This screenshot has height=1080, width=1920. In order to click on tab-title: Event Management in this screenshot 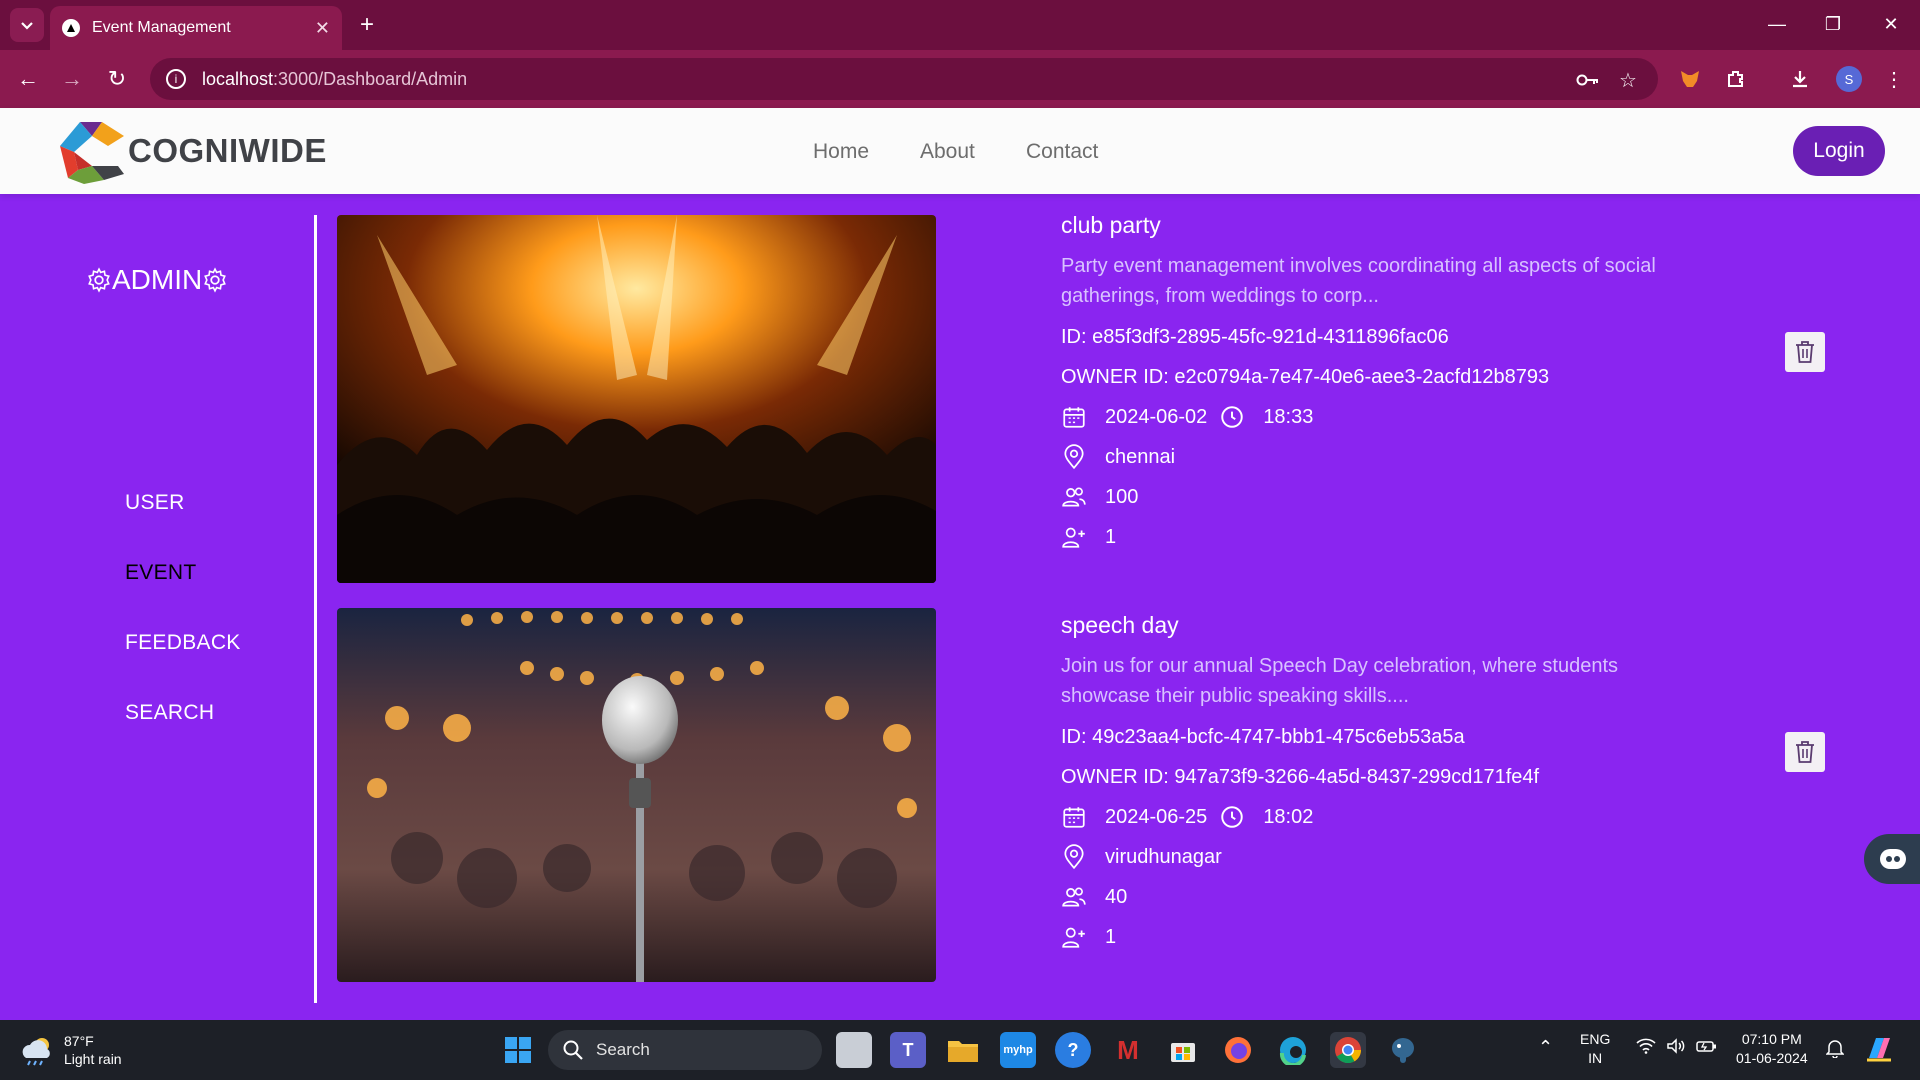, I will do `click(161, 27)`.